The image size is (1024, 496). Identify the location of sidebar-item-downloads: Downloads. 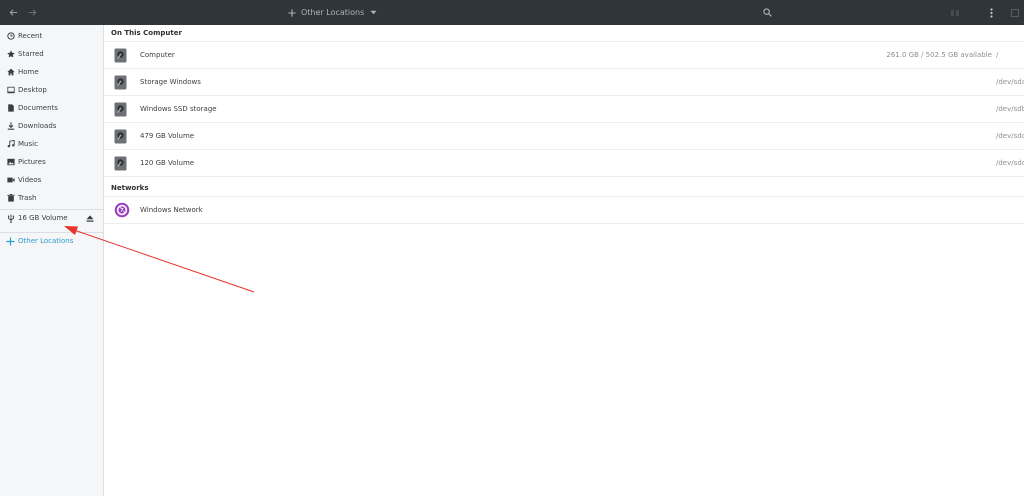
(51, 126).